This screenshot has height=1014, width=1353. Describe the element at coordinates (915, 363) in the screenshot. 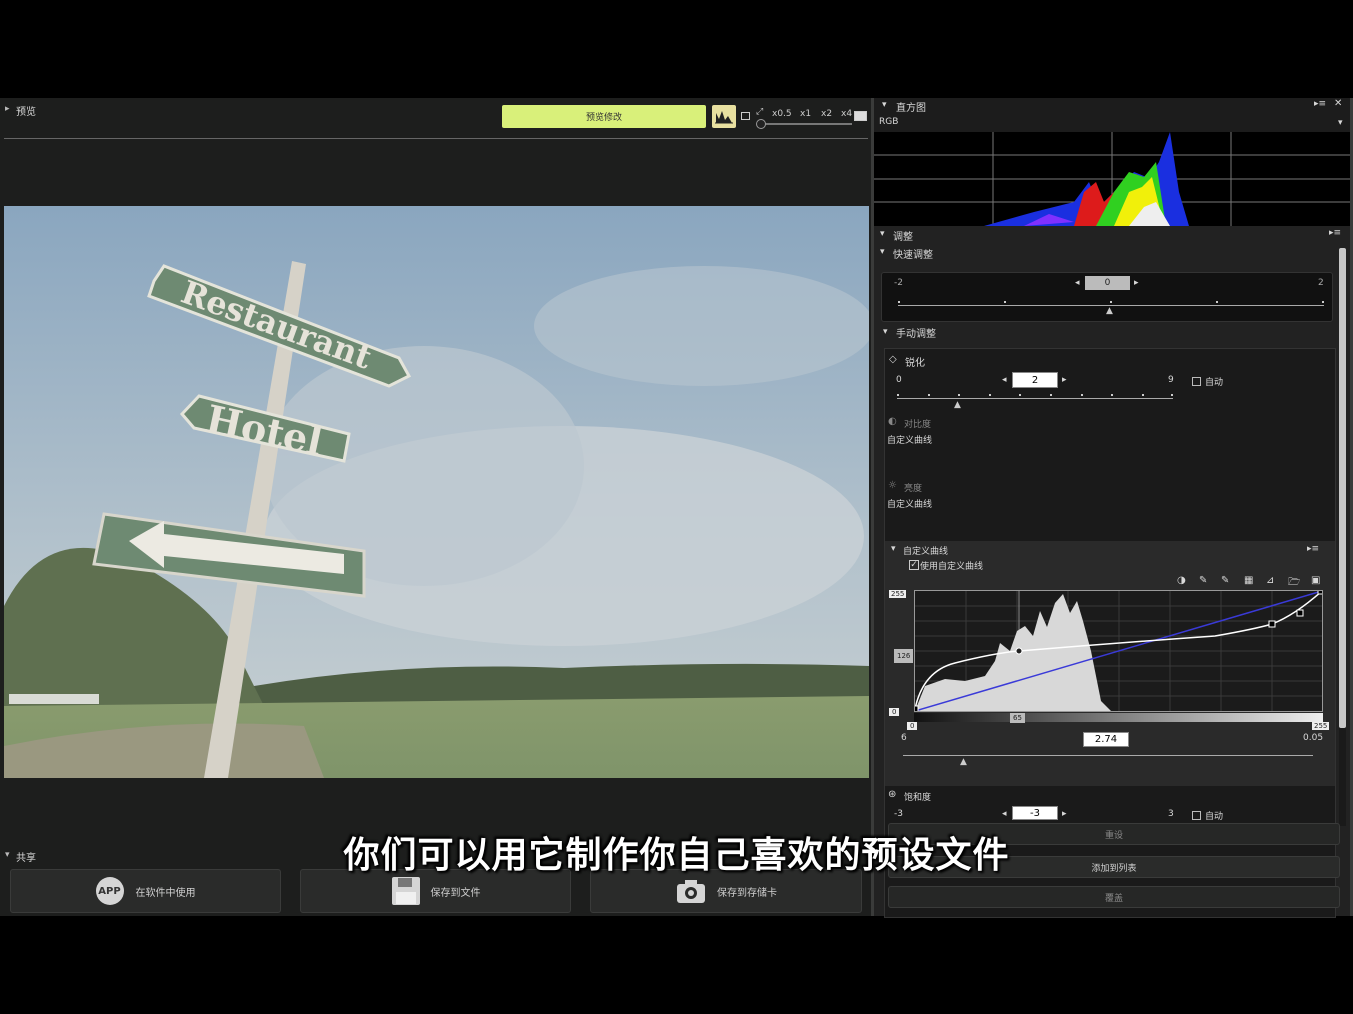

I see `sharpen-label: 锐化` at that location.